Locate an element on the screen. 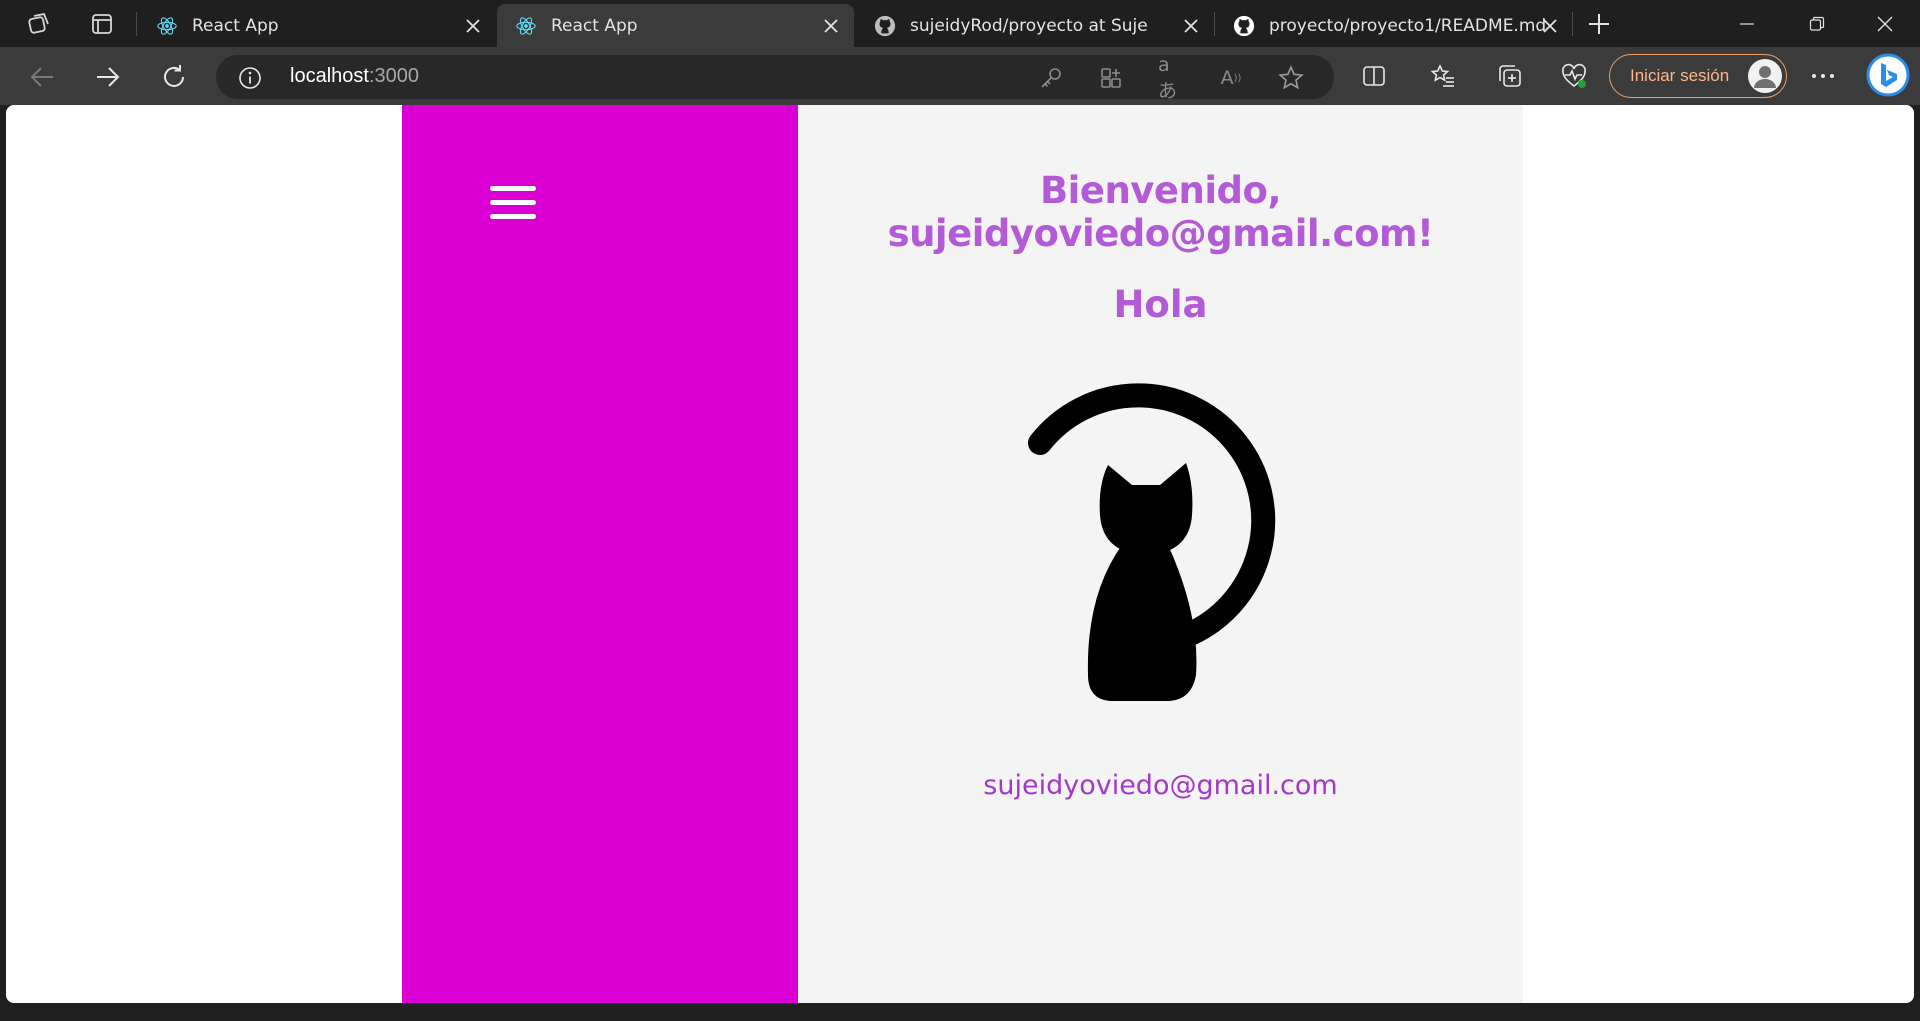 Image resolution: width=1920 pixels, height=1021 pixels. url-text: localhost:3000 is located at coordinates (354, 76).